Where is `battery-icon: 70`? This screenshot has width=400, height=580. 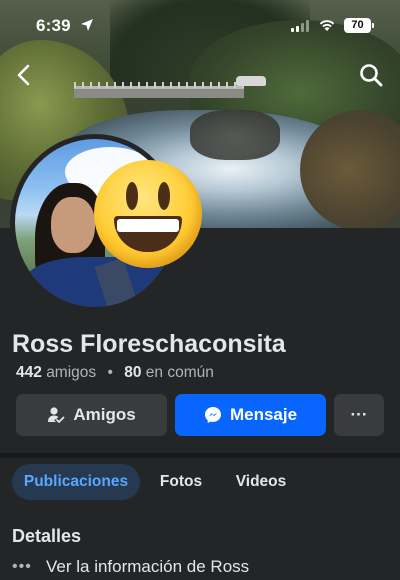 battery-icon: 70 is located at coordinates (357, 25).